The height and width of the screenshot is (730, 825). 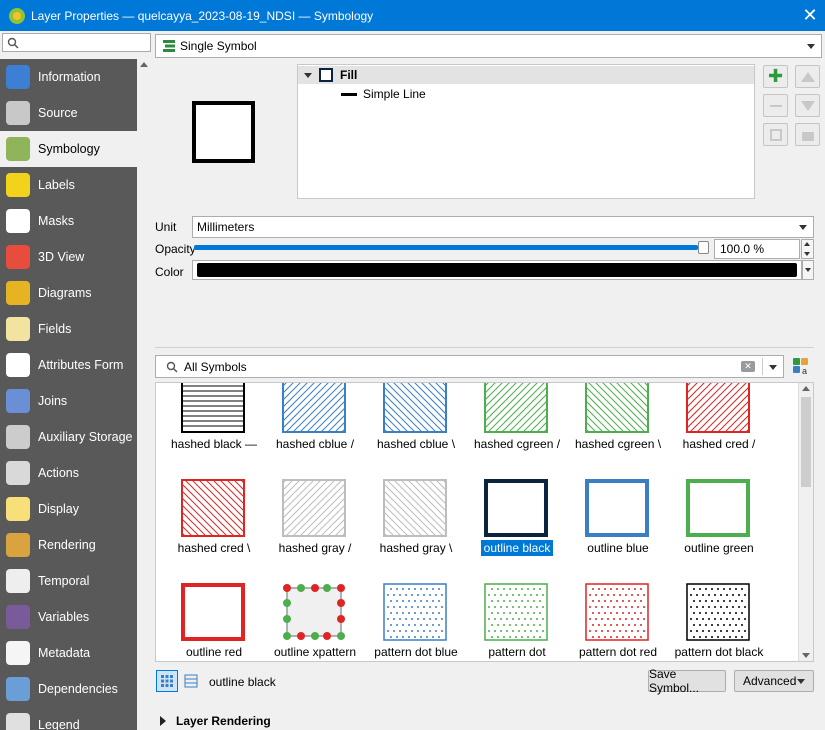 What do you see at coordinates (18, 473) in the screenshot?
I see `actions-icon` at bounding box center [18, 473].